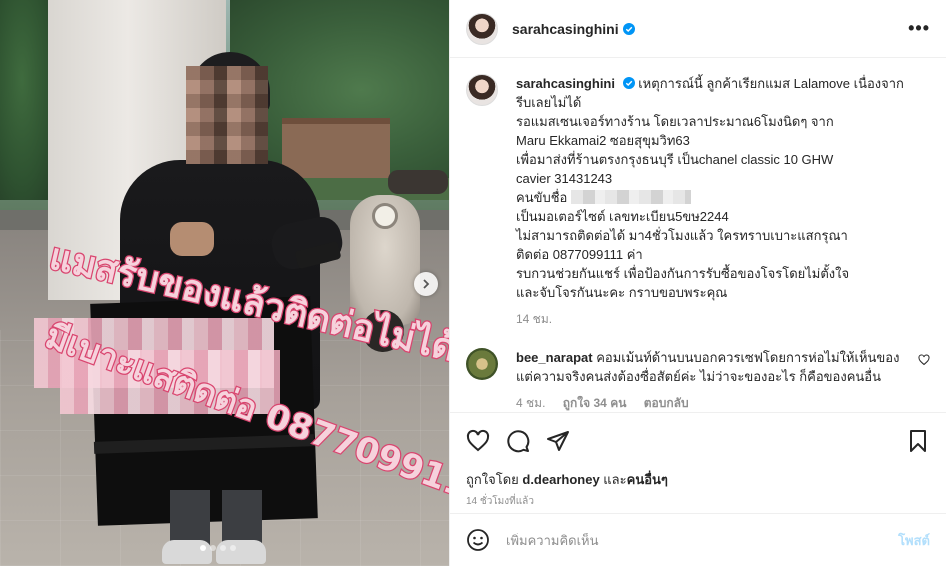  Describe the element at coordinates (615, 479) in the screenshot. I see `likes-joiner: และ` at that location.